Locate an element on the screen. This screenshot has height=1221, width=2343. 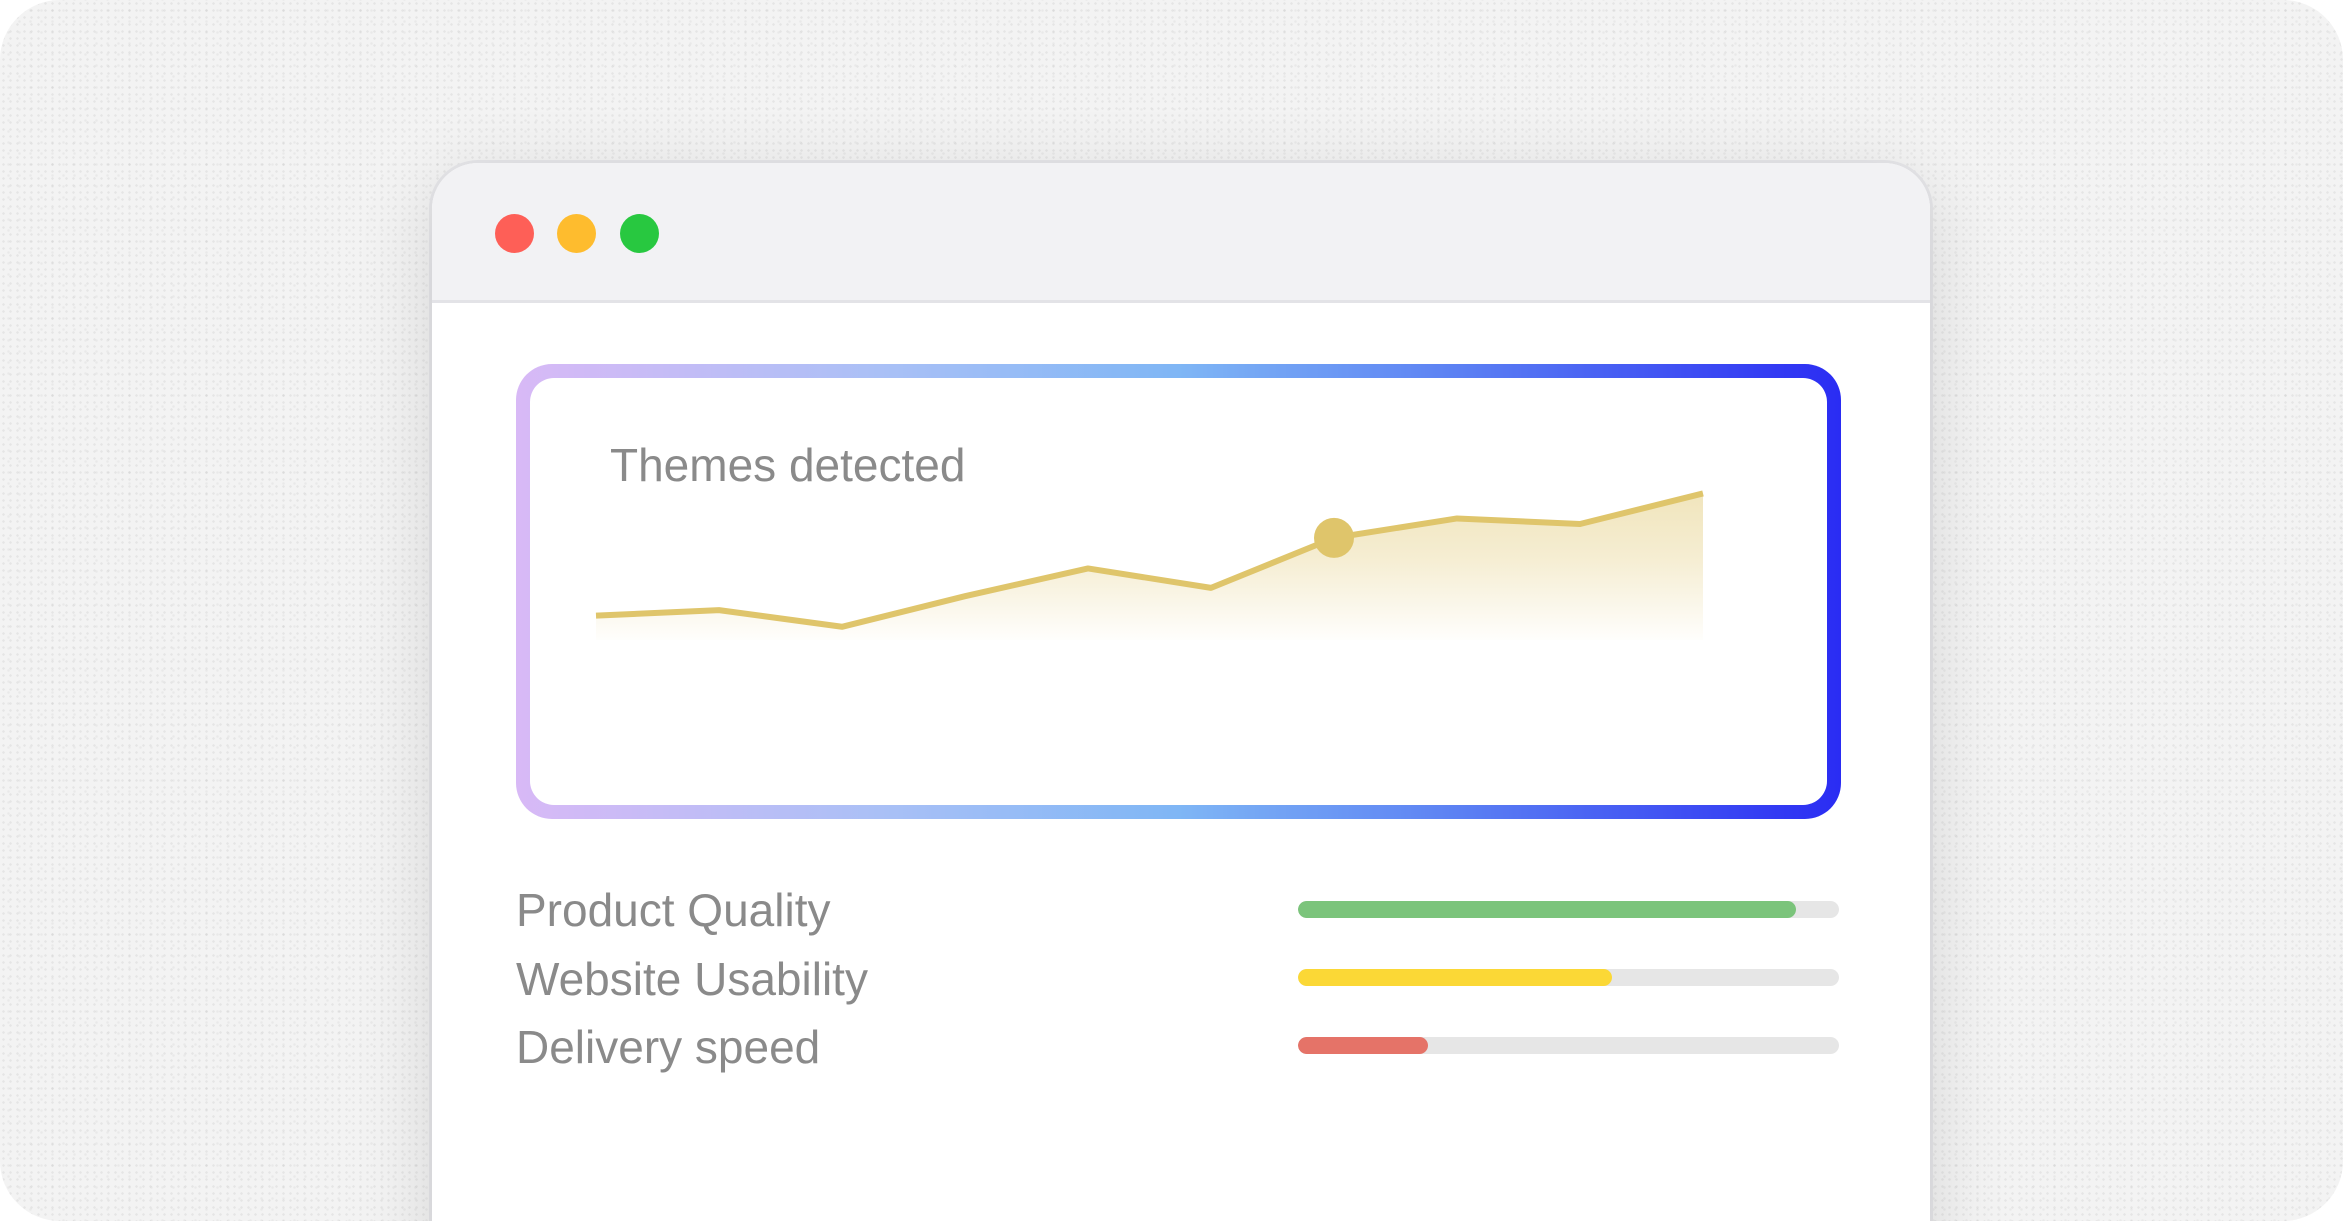
metric-label-website-usability: Website Usability is located at coordinates (692, 979).